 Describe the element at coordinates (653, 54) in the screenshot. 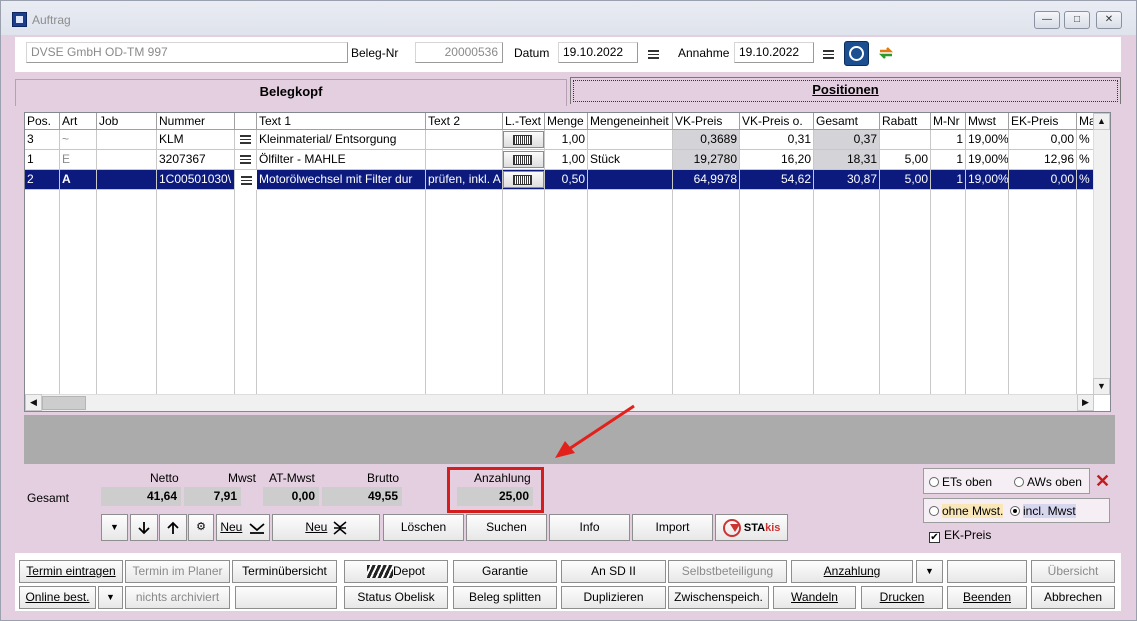

I see `datum-picker-icon` at that location.